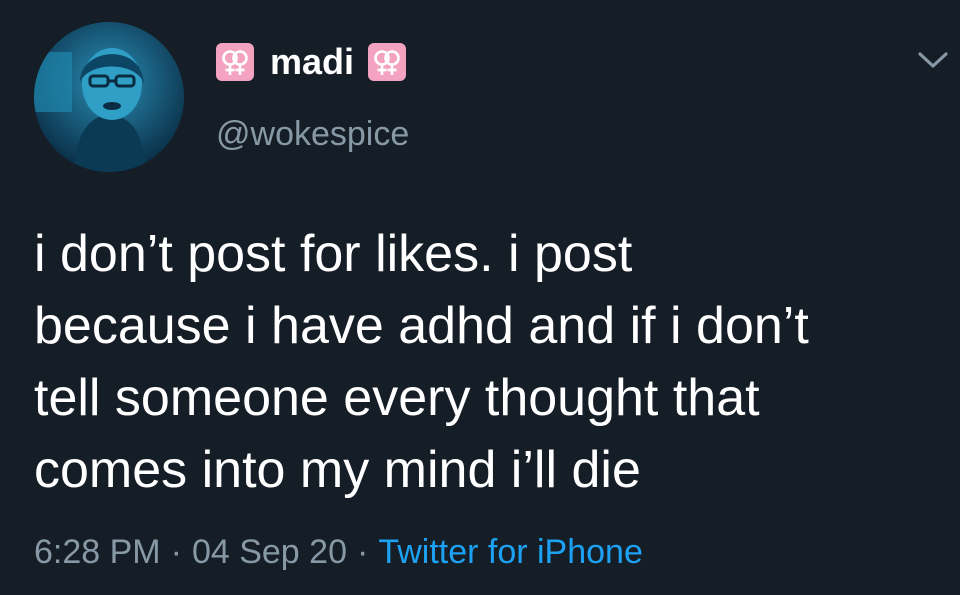  Describe the element at coordinates (421, 326) in the screenshot. I see `tweet-text-line: because i have adhd and if i don’t` at that location.